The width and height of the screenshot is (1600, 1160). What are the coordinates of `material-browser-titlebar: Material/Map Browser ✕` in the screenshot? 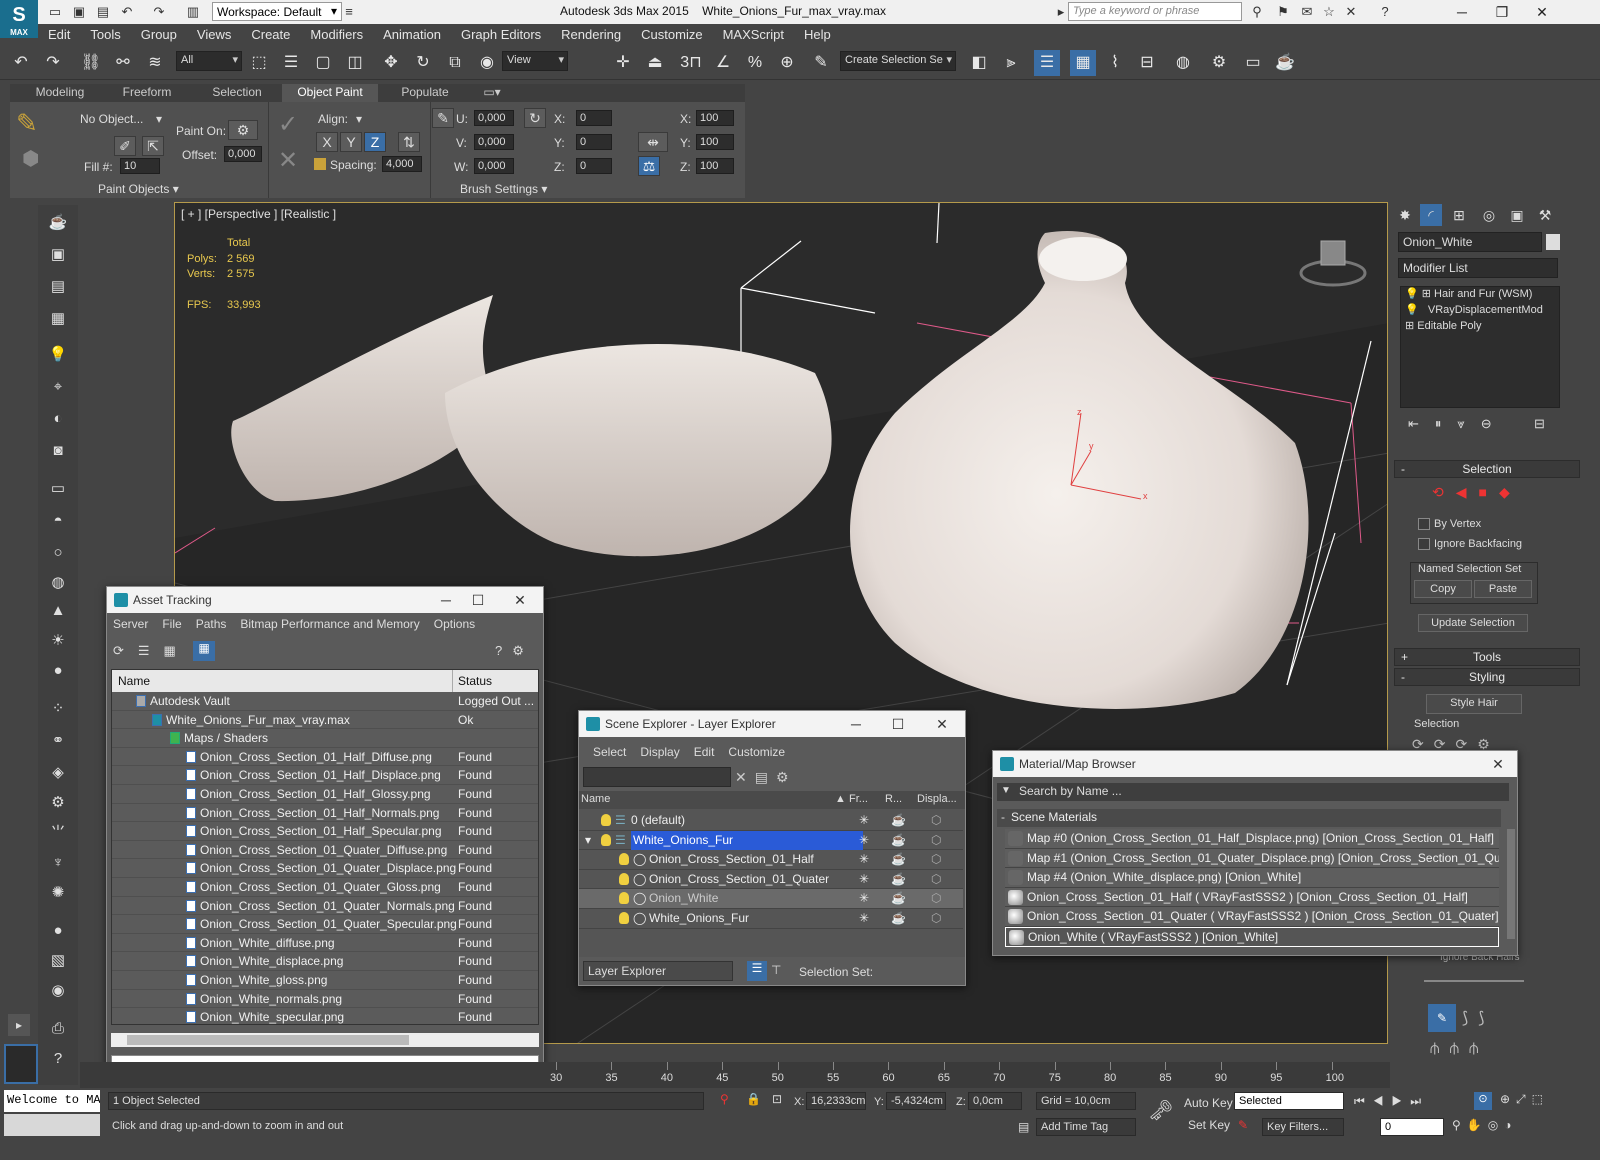 It's located at (1255, 764).